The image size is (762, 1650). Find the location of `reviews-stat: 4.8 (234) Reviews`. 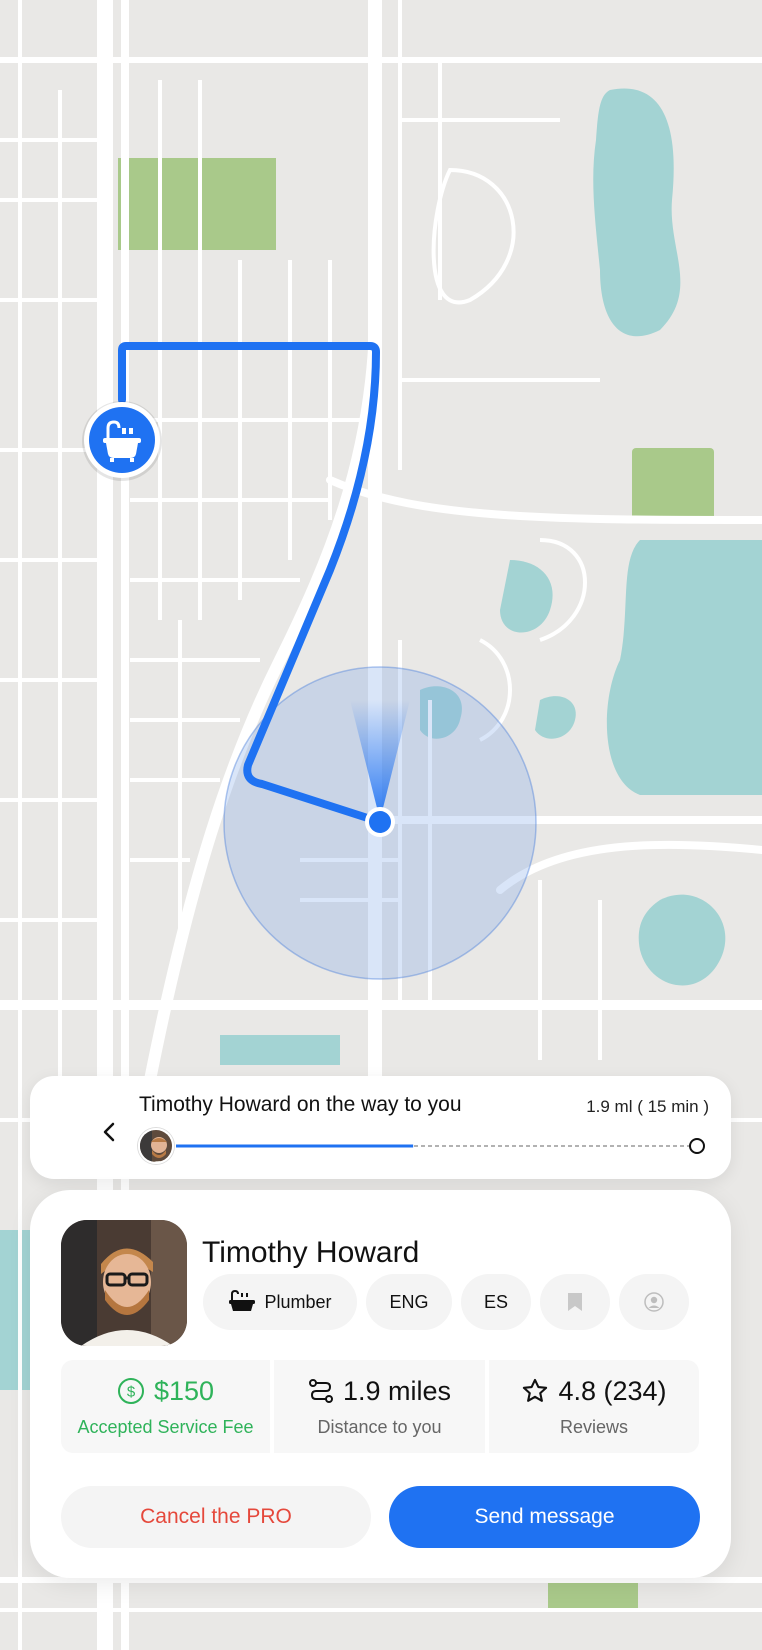

reviews-stat: 4.8 (234) Reviews is located at coordinates (594, 1406).